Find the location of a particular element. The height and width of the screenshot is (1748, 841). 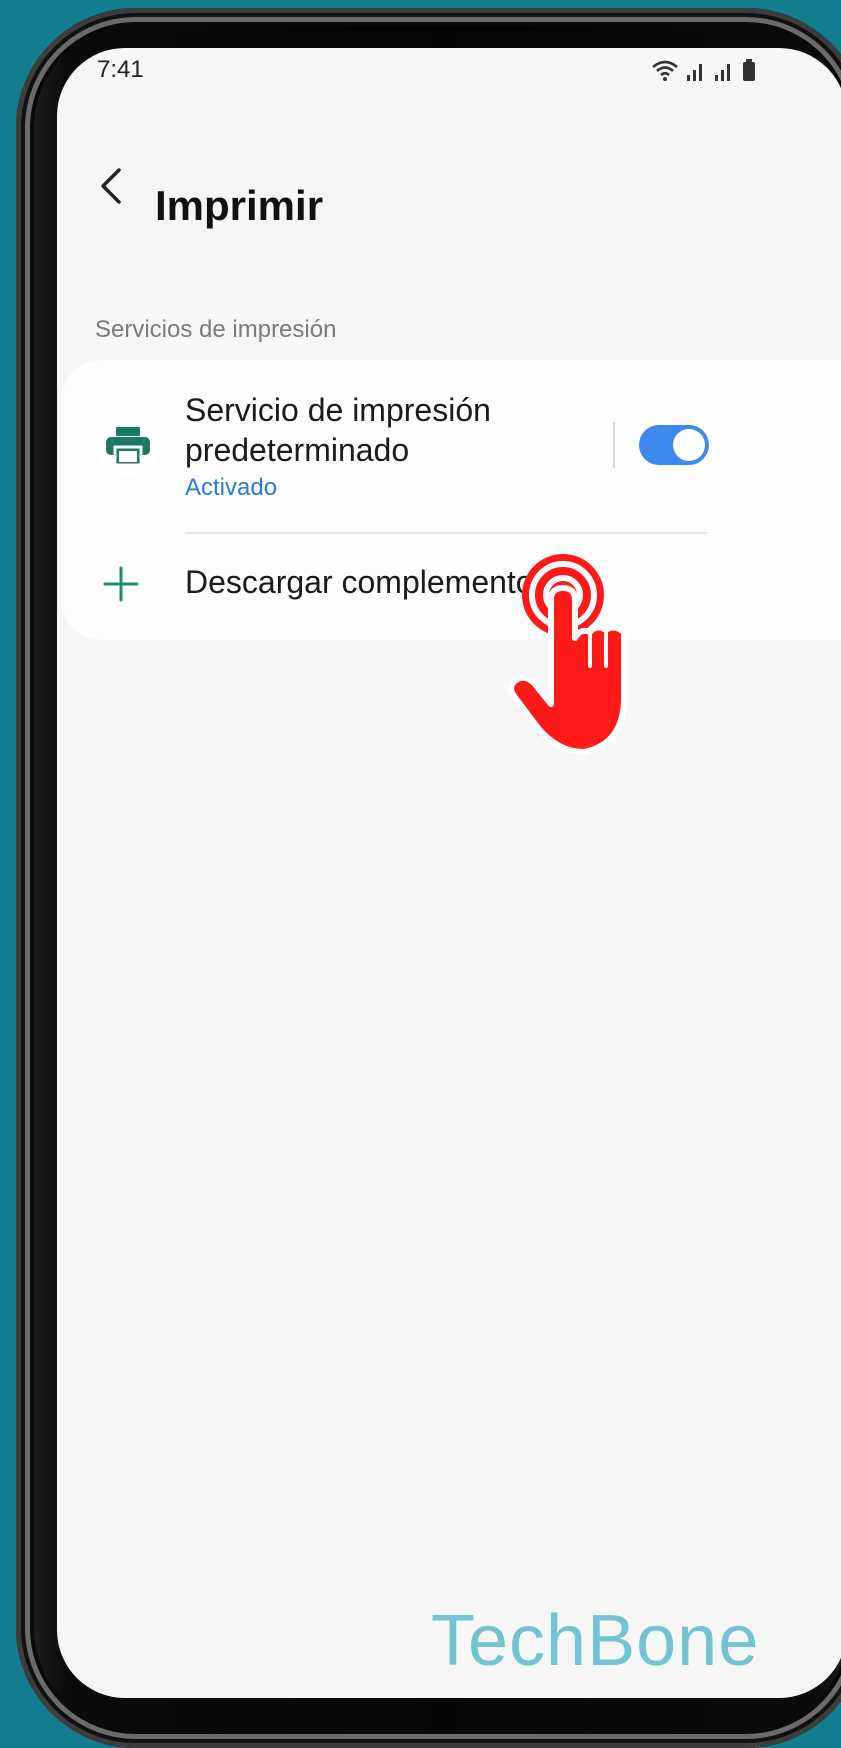

status-time: 7:41 is located at coordinates (120, 69).